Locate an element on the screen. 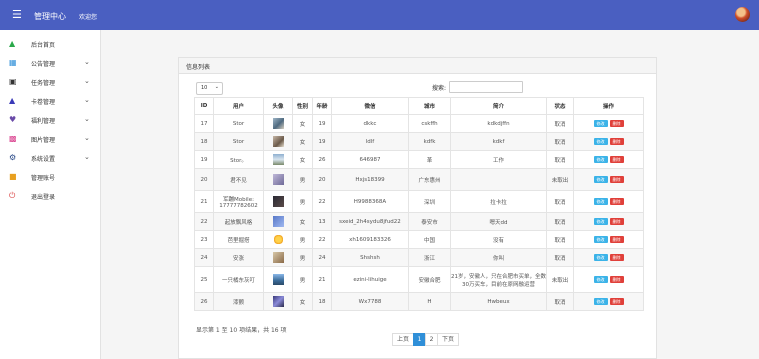  cell-id: 21 is located at coordinates (204, 201).